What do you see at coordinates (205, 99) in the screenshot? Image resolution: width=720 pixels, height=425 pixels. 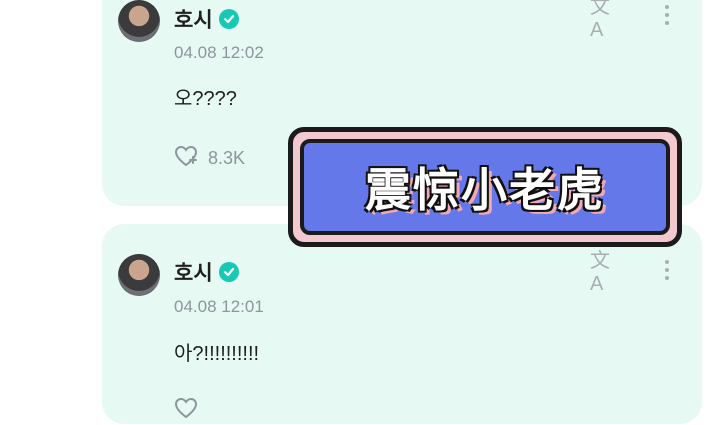 I see `post-text: 오????` at bounding box center [205, 99].